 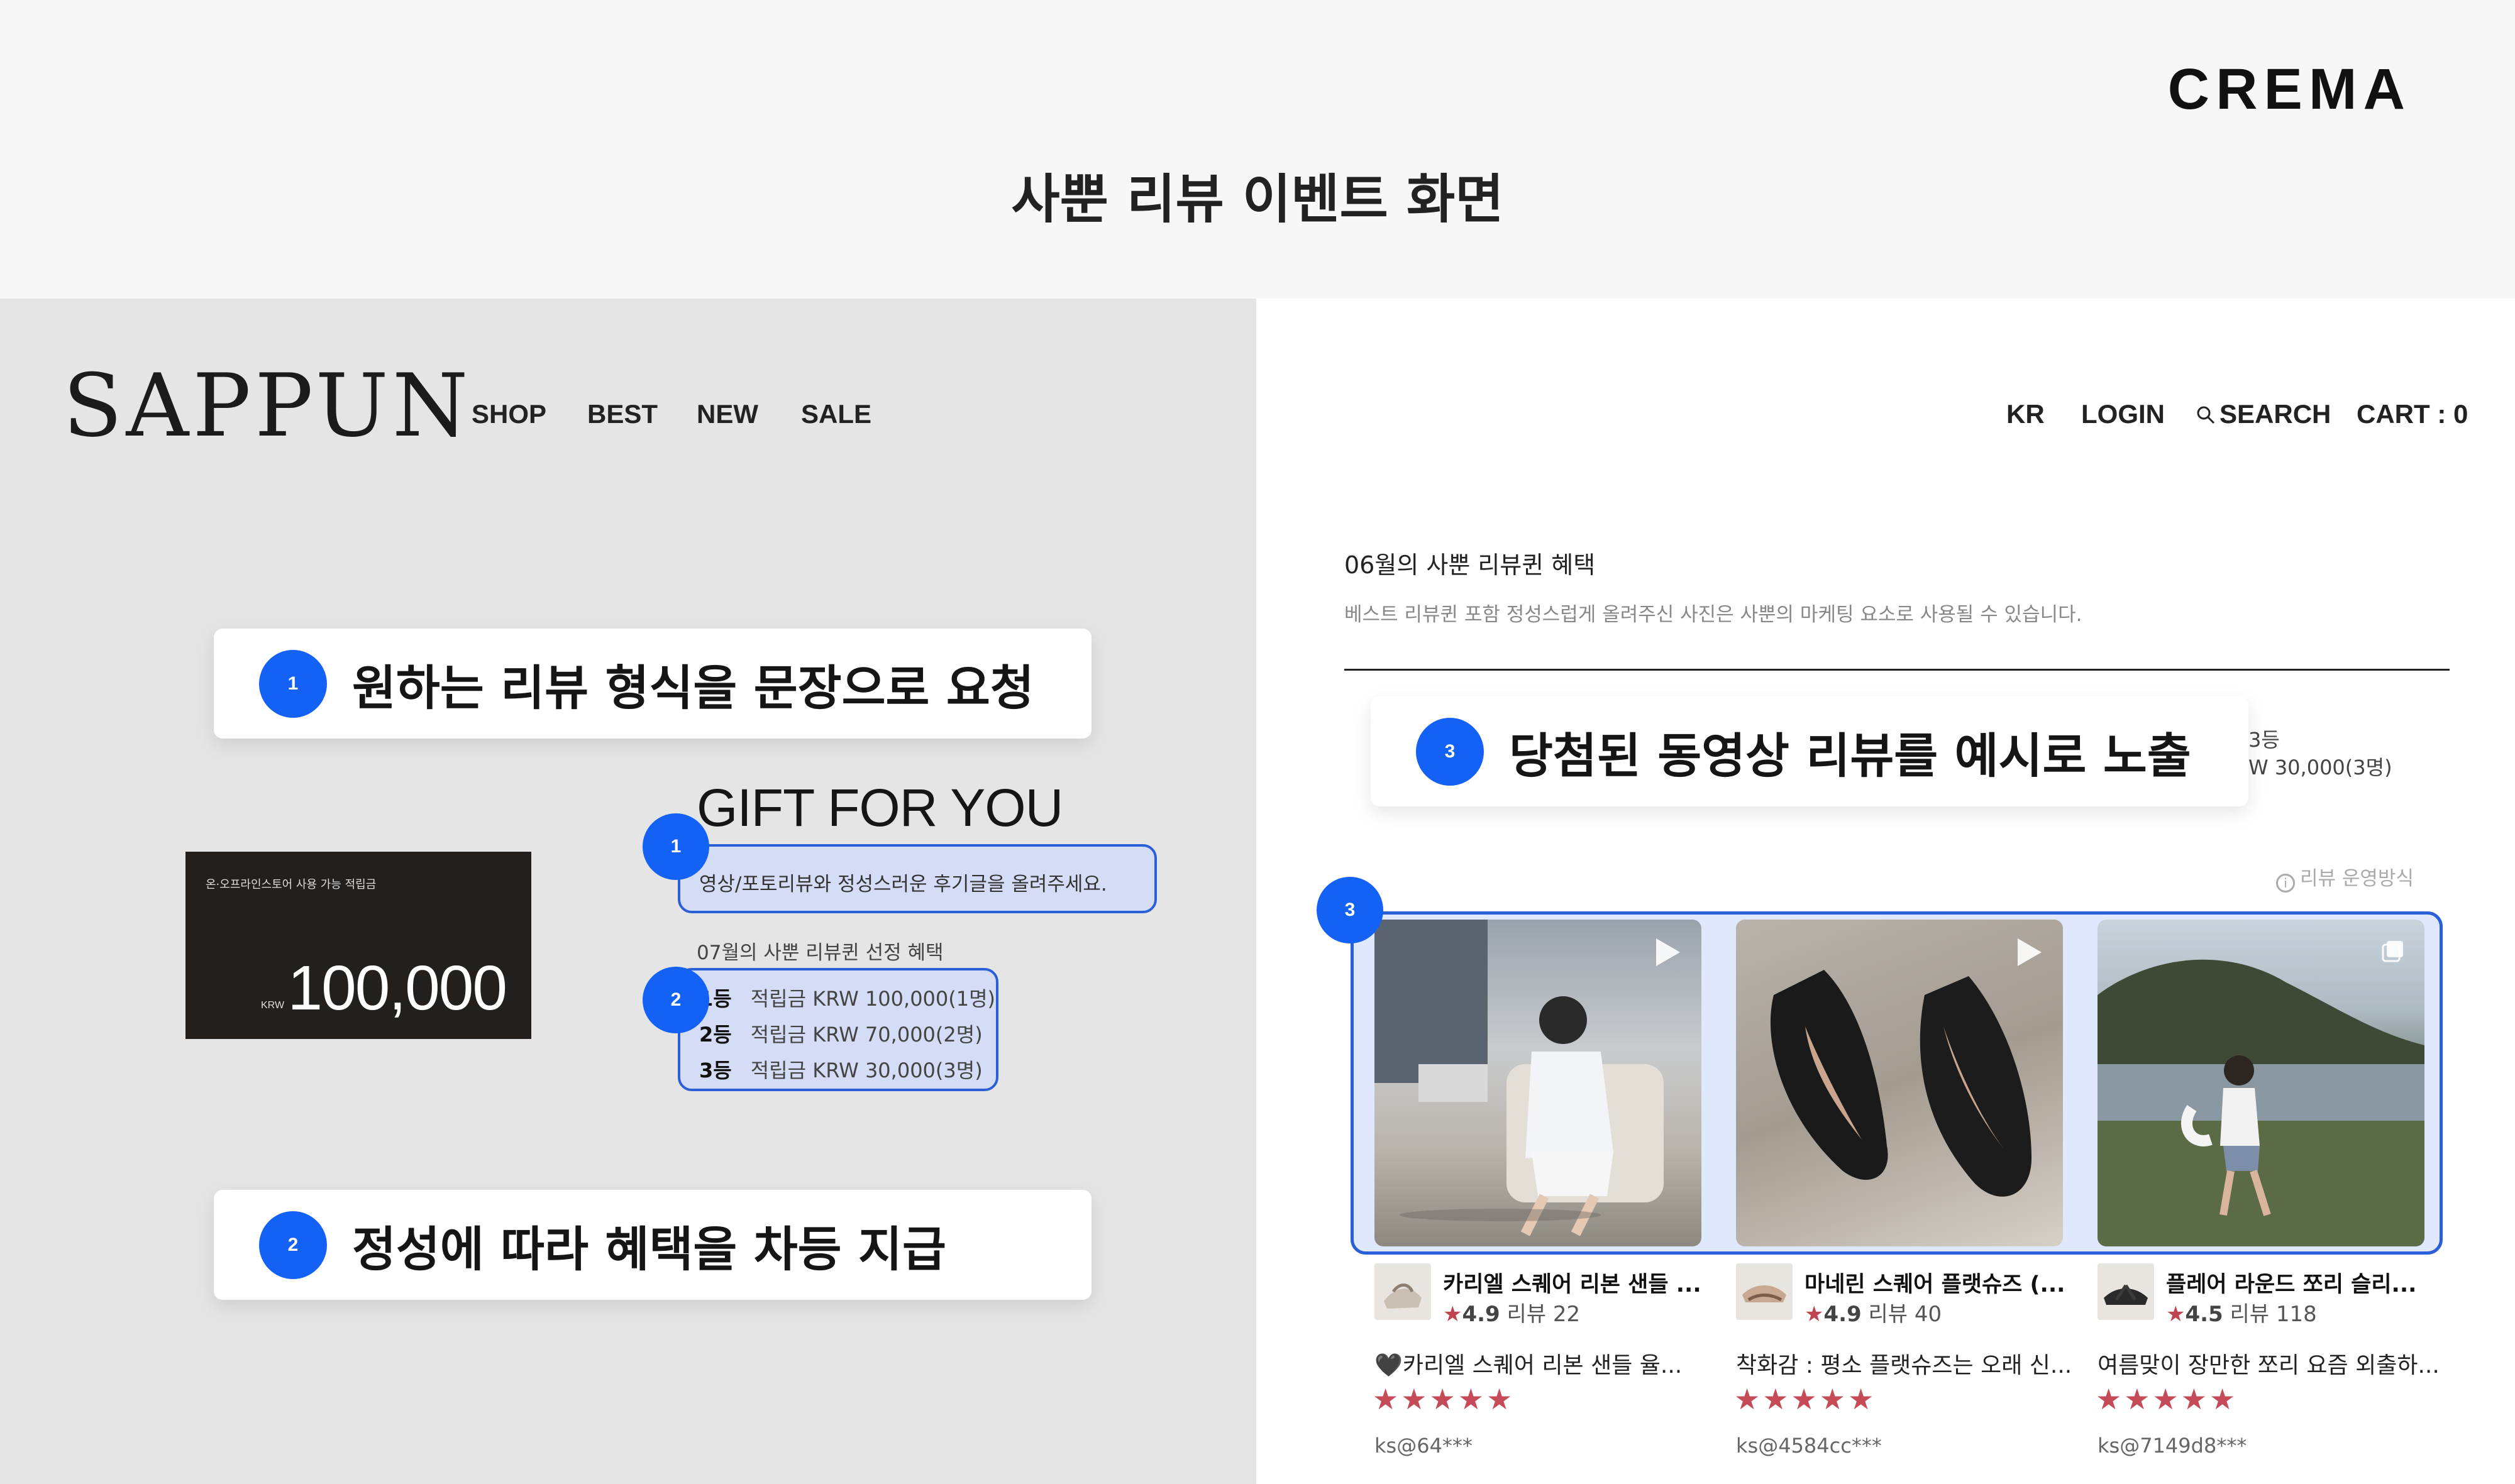 I want to click on callout-2: 2 정성에 따라 혜택을 차등 지급, so click(x=653, y=1245).